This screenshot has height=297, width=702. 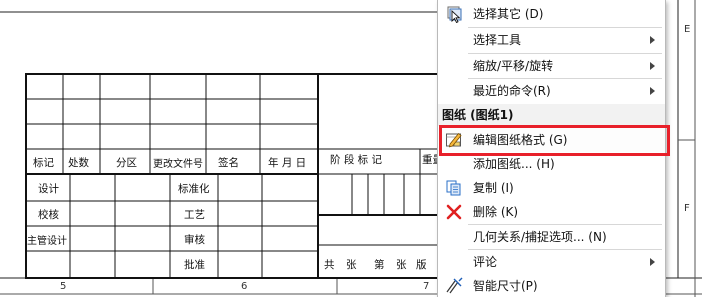 What do you see at coordinates (513, 66) in the screenshot?
I see `menu-item-label: 缩放/平移/旋转` at bounding box center [513, 66].